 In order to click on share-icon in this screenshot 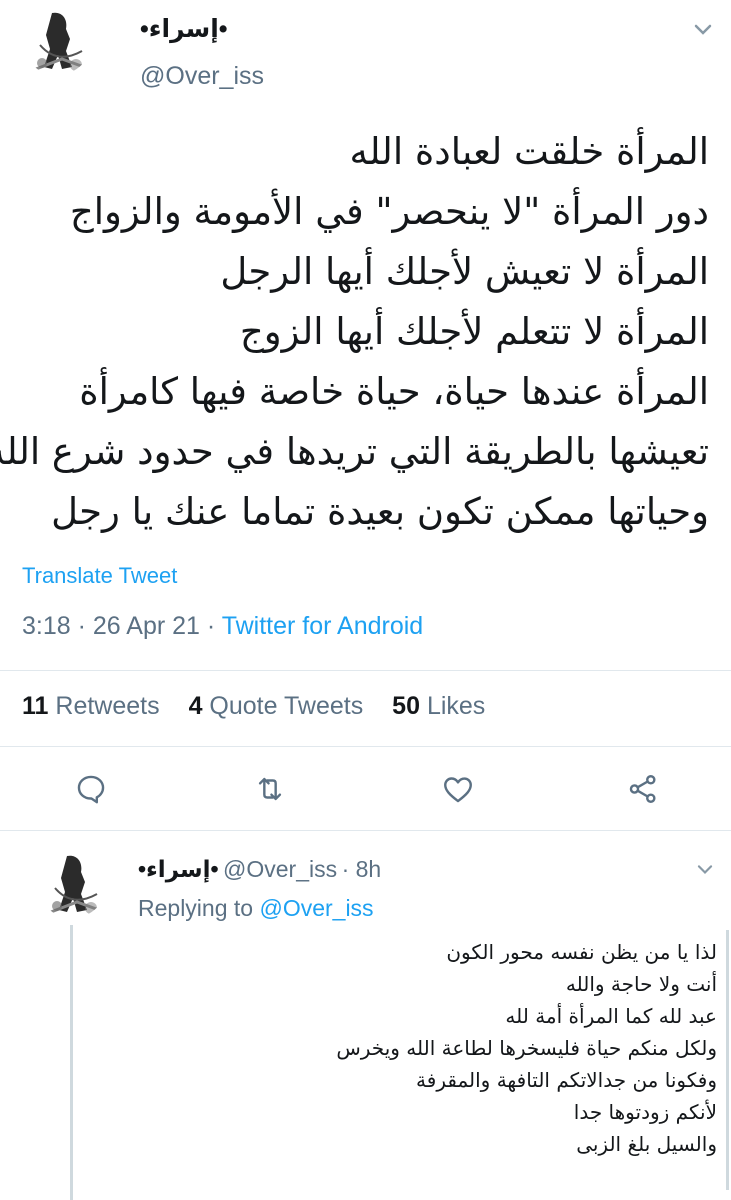, I will do `click(643, 789)`.